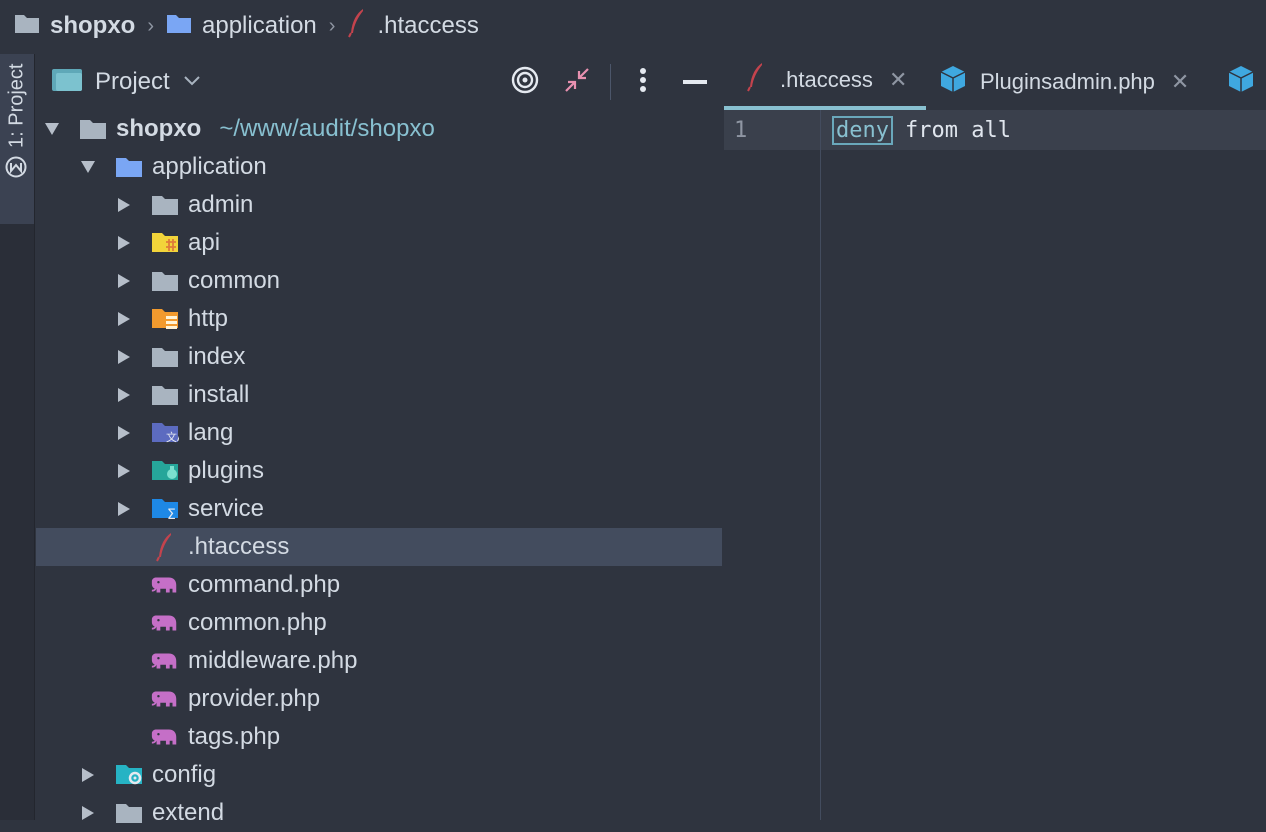 The height and width of the screenshot is (832, 1266). I want to click on tree-row: common, so click(379, 281).